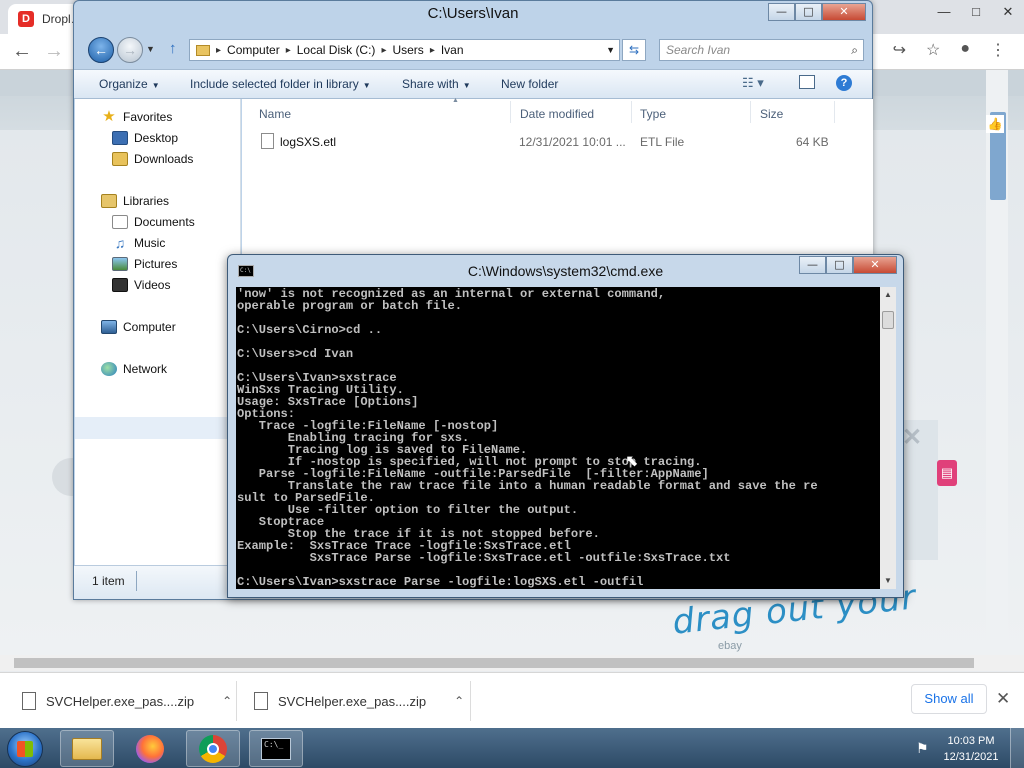 The width and height of the screenshot is (1024, 768). Describe the element at coordinates (141, 285) in the screenshot. I see `nav-videos: Videos` at that location.